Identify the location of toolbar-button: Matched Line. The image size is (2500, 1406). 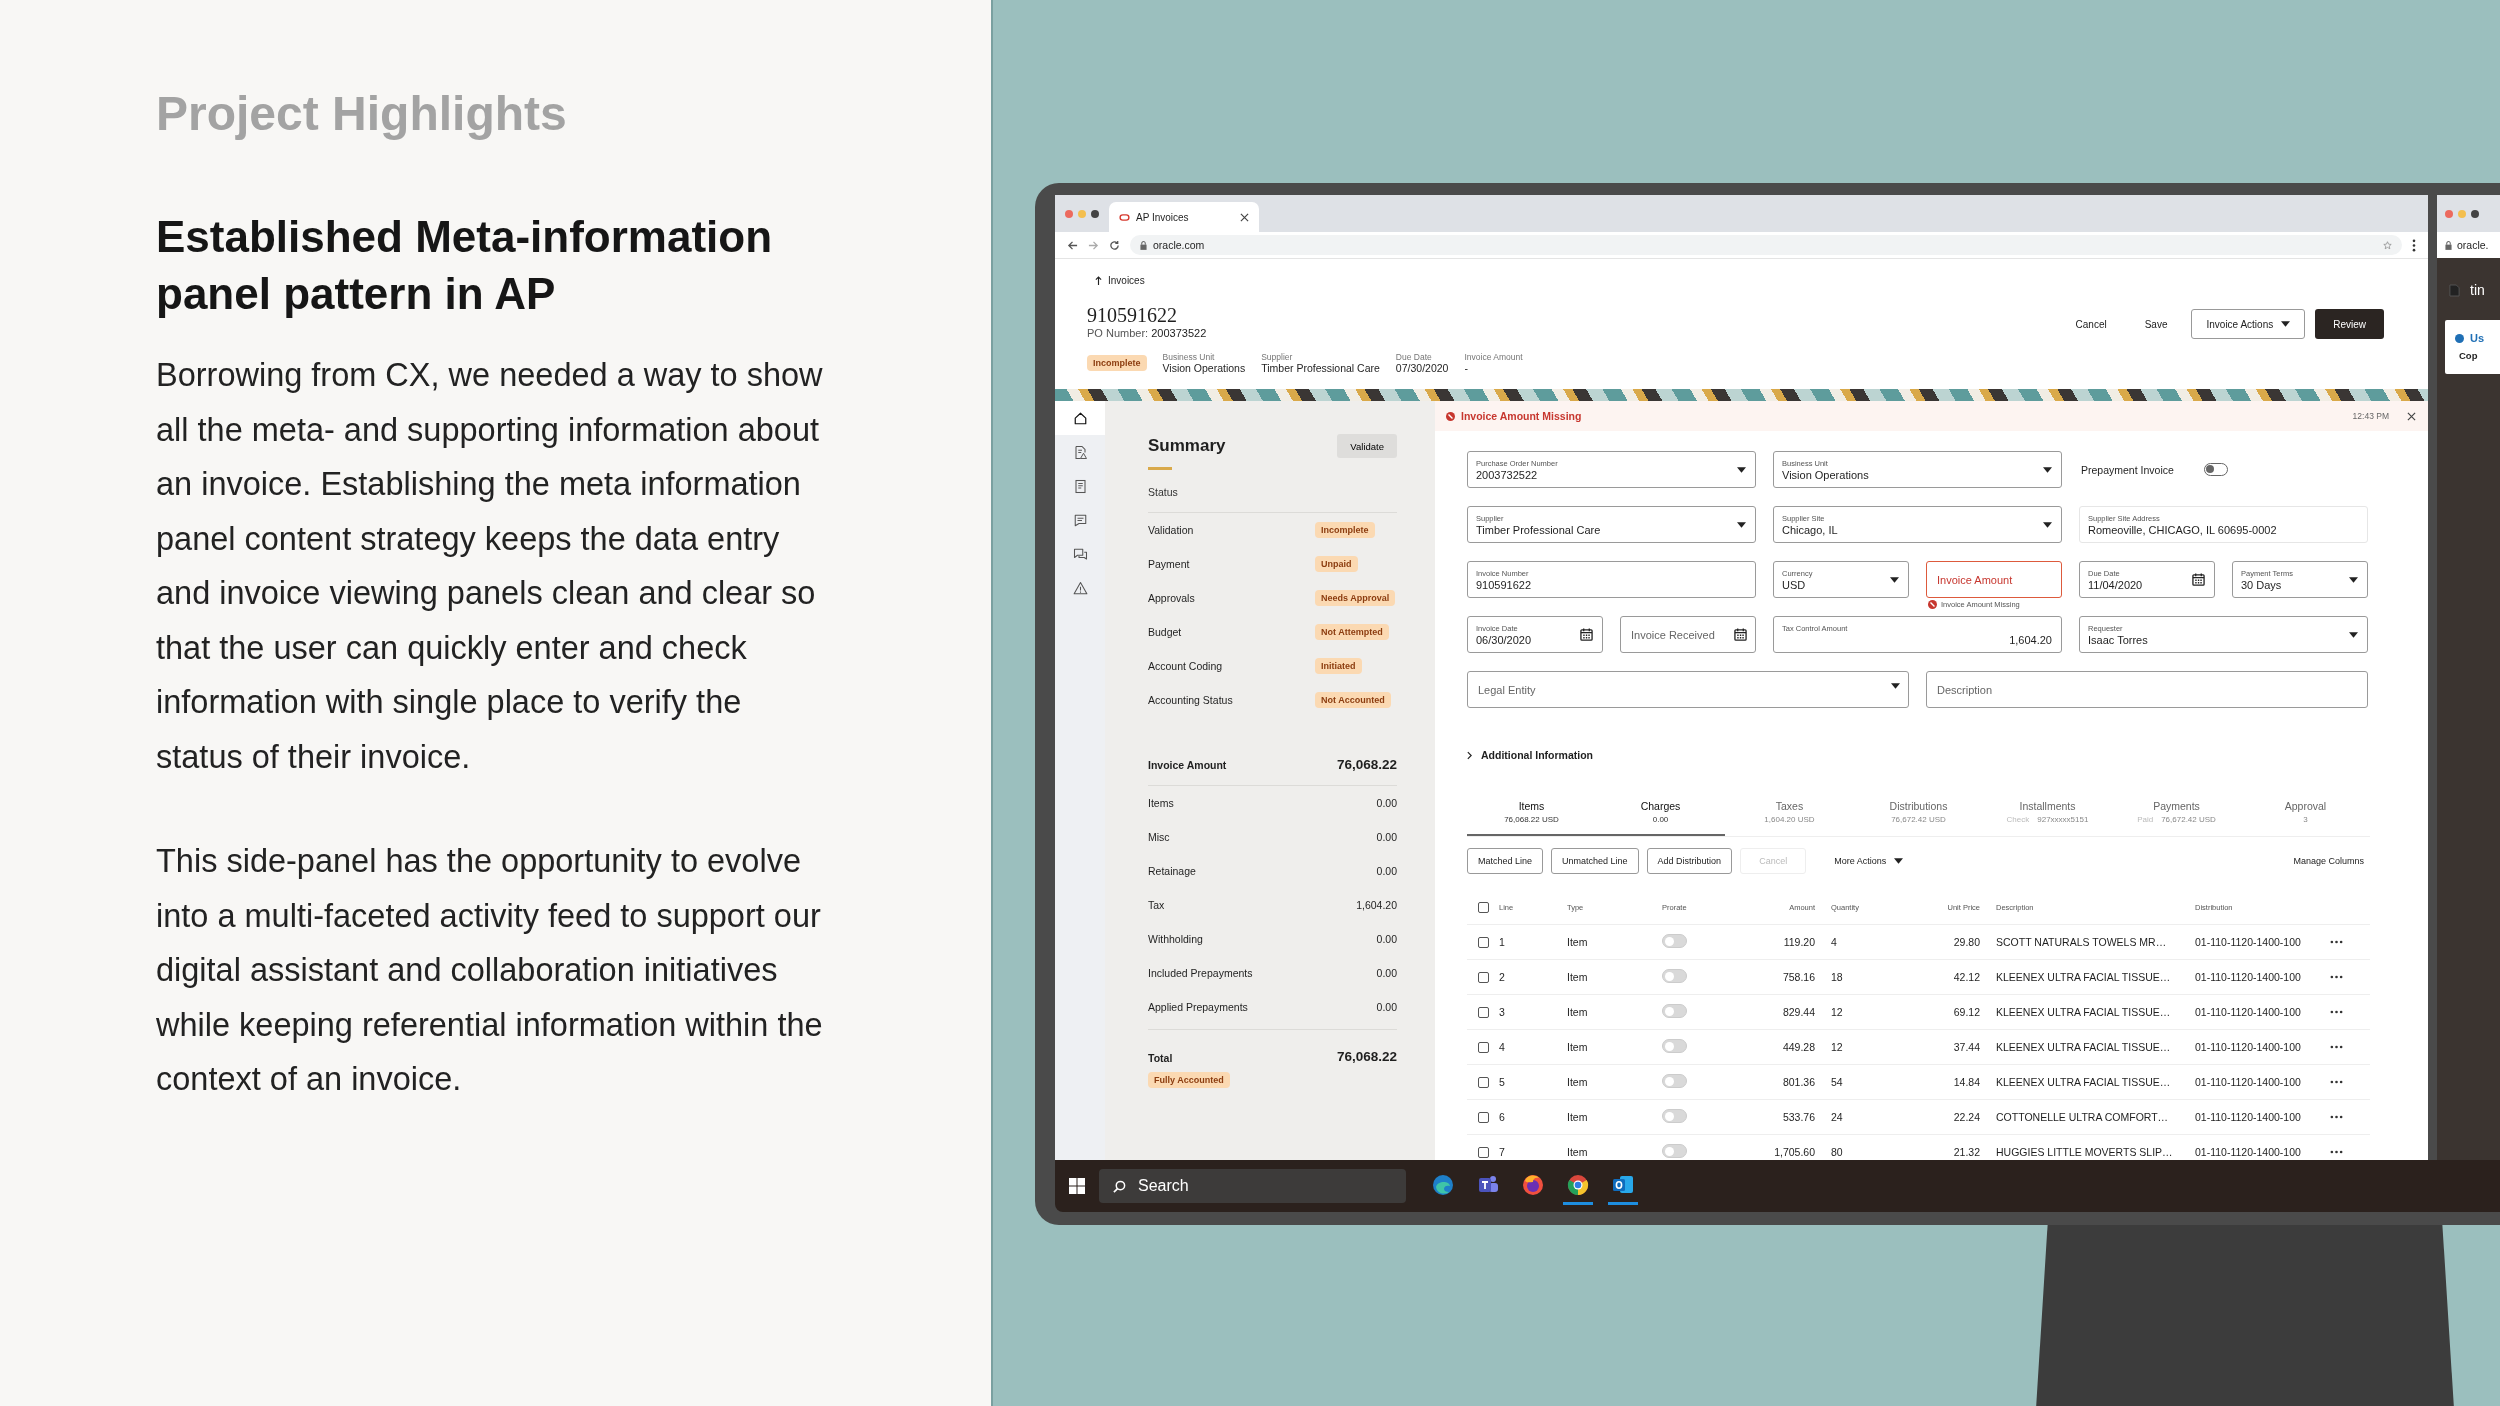
(1505, 861).